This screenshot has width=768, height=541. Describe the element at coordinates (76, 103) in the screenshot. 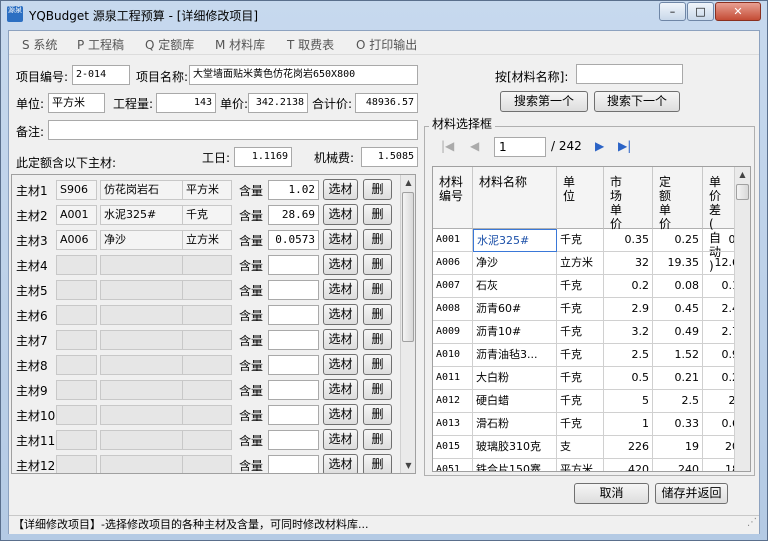

I see `unit-field: 平方米` at that location.